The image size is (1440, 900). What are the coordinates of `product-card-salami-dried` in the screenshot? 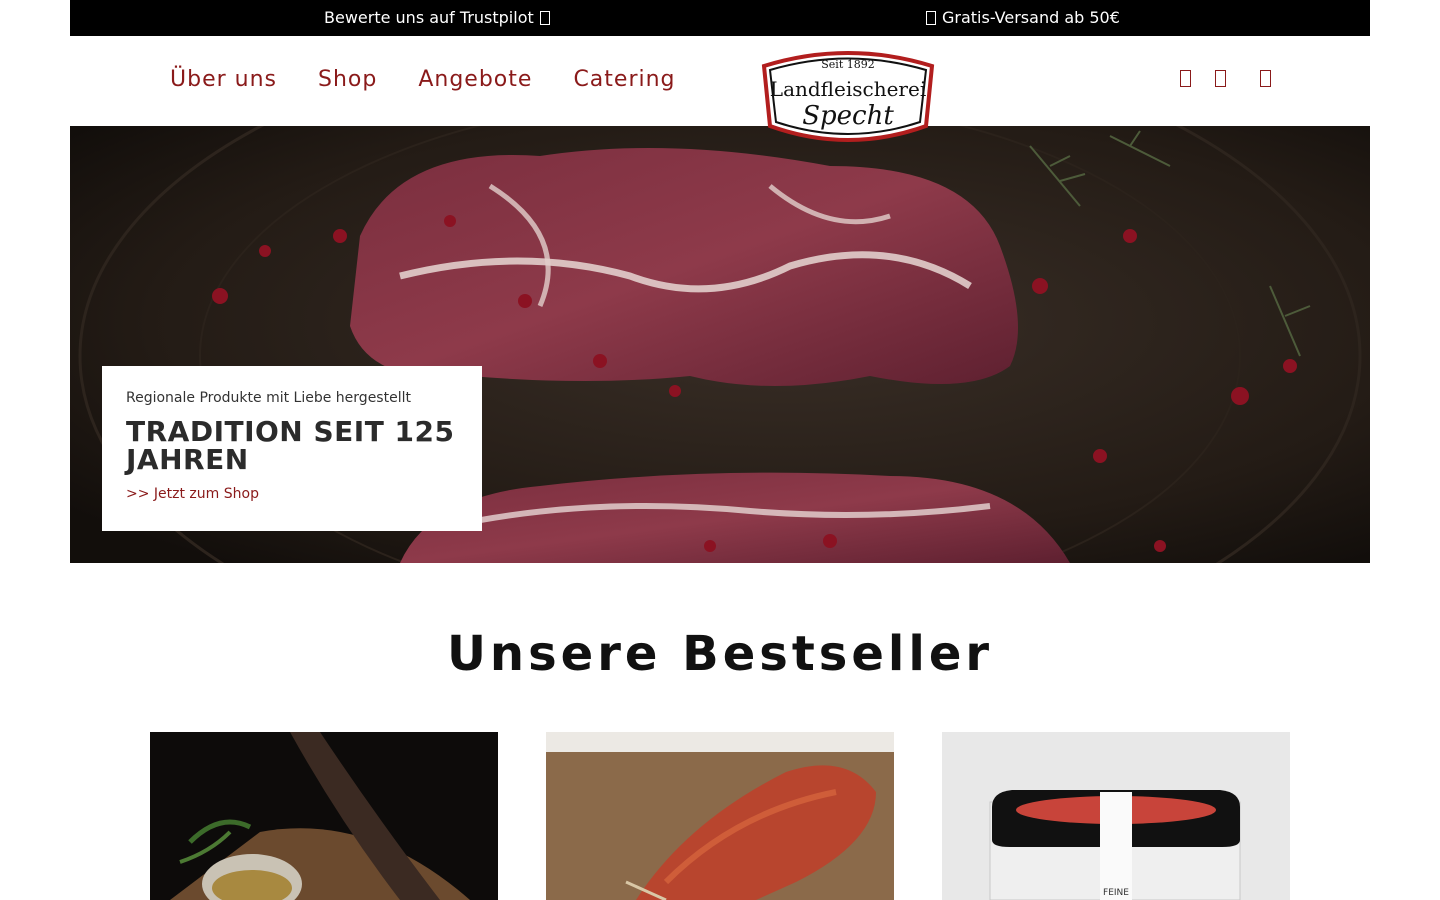 It's located at (324, 816).